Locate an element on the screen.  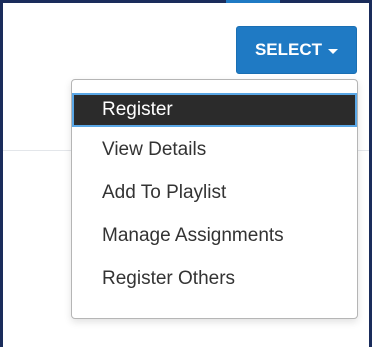
menu-item-add-to-playlist: Add To Playlist is located at coordinates (214, 193).